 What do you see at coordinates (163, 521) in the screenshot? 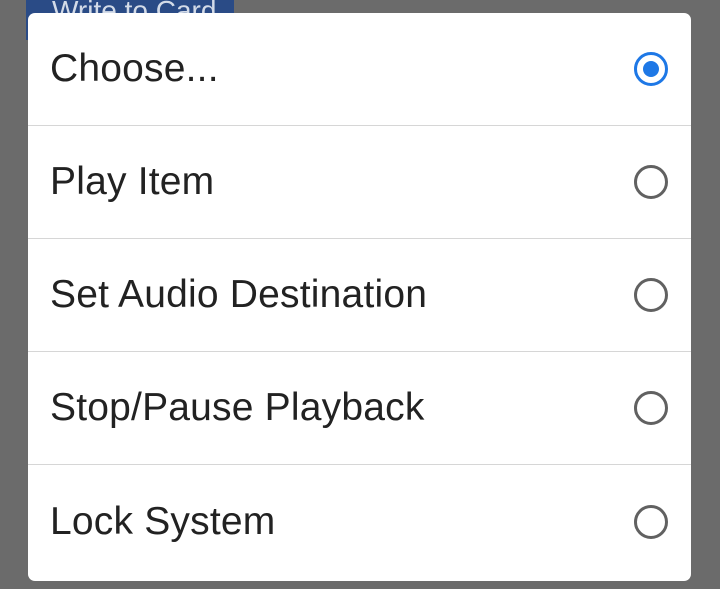
I see `option-label: Lock System` at bounding box center [163, 521].